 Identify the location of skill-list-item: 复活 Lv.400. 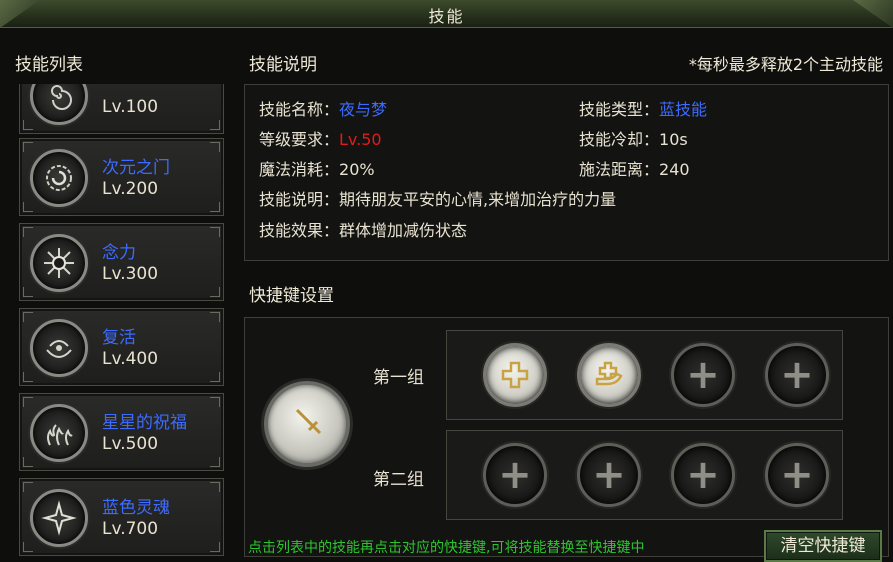
(121, 347).